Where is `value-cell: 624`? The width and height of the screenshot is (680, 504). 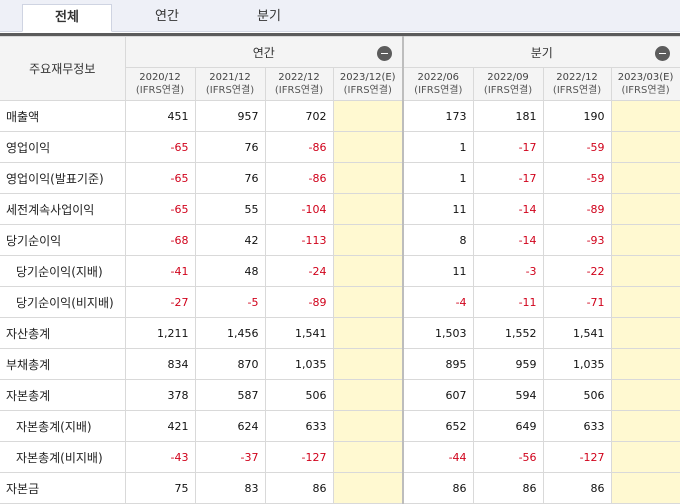 value-cell: 624 is located at coordinates (230, 426).